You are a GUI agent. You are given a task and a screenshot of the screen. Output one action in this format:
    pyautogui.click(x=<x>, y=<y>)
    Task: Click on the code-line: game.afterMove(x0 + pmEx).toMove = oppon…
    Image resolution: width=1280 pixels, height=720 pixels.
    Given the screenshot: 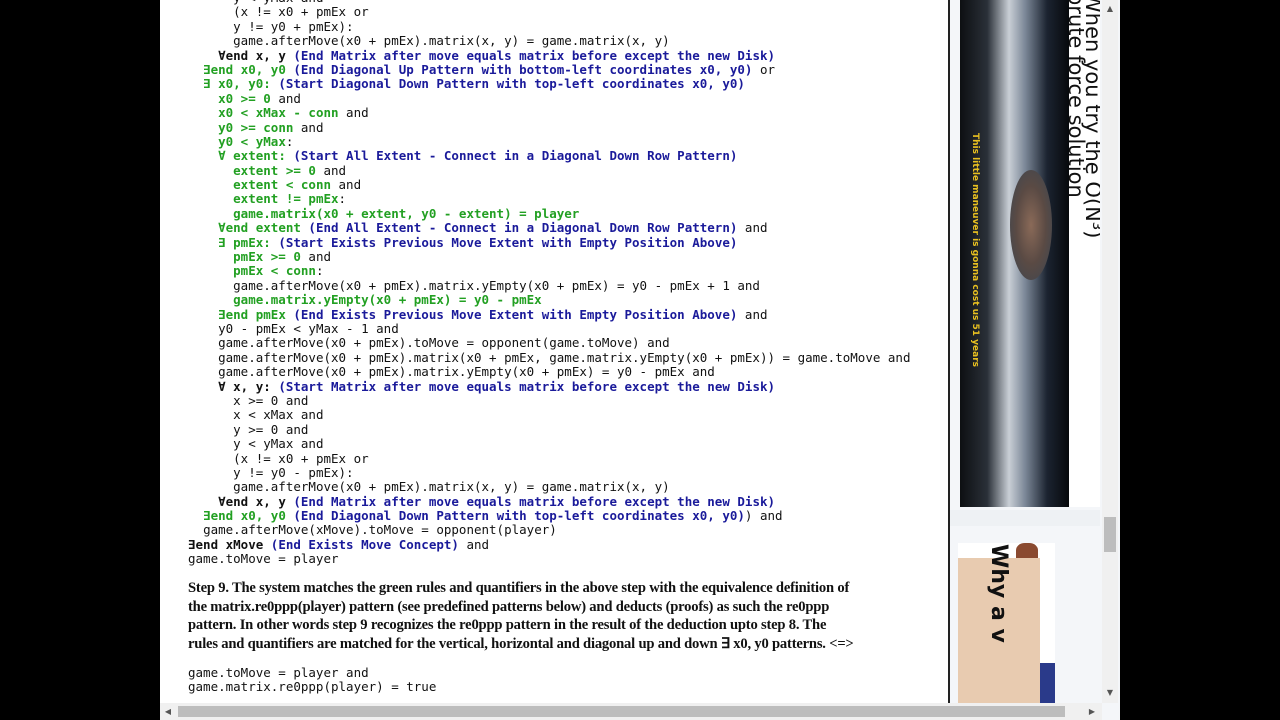 What is the action you would take?
    pyautogui.click(x=549, y=343)
    